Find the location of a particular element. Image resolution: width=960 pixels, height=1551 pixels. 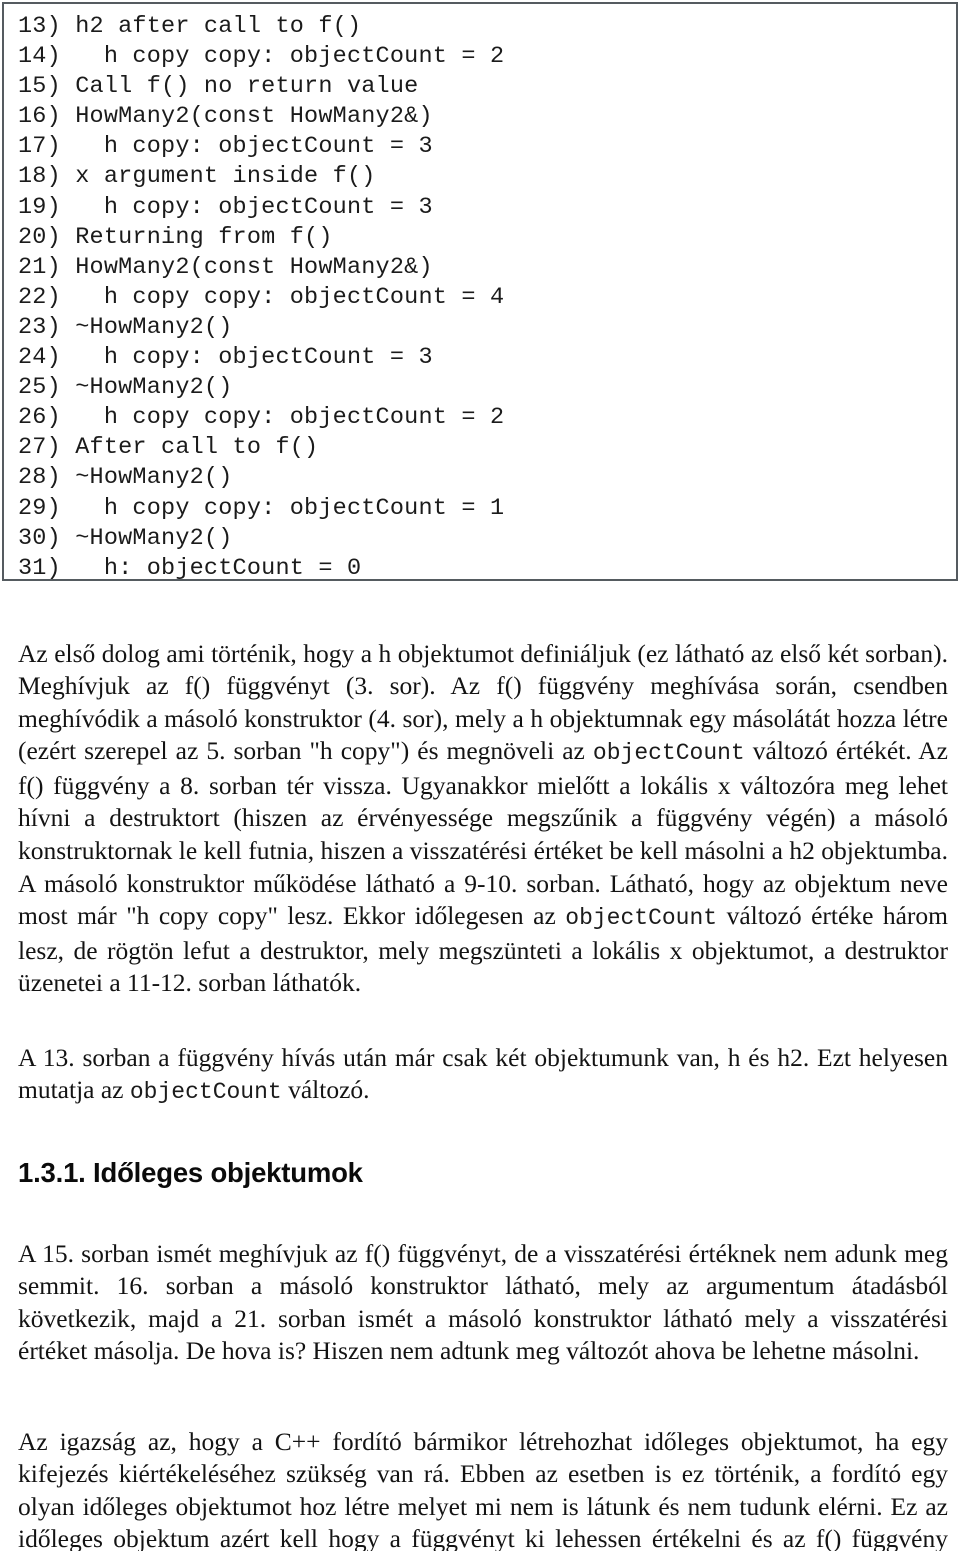

code-line: 16) HowMany2(const HowMany2&) is located at coordinates (225, 117).